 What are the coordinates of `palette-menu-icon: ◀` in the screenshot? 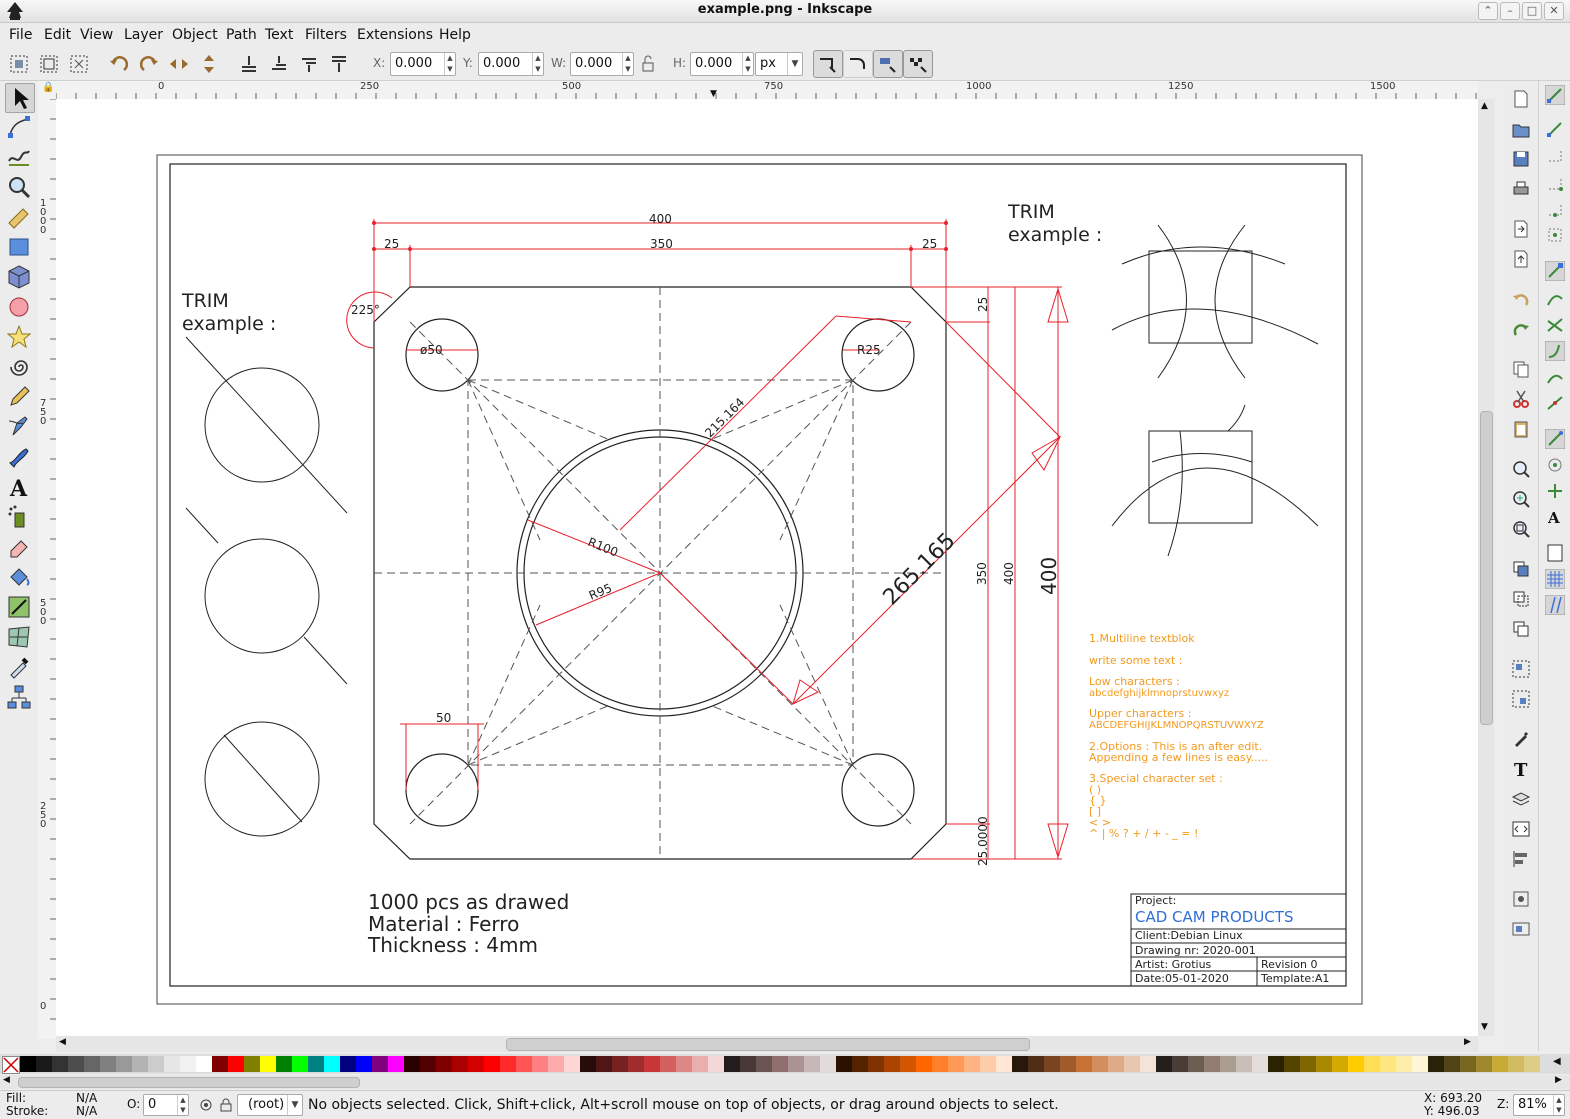 It's located at (1557, 1061).